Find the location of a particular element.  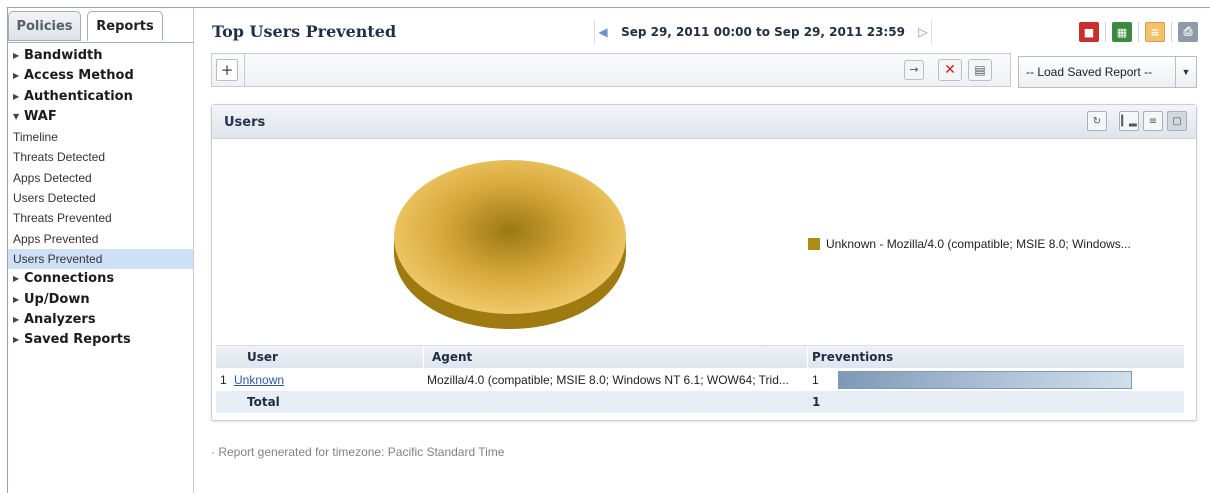

table-header: User Agent Preventions is located at coordinates (700, 356).